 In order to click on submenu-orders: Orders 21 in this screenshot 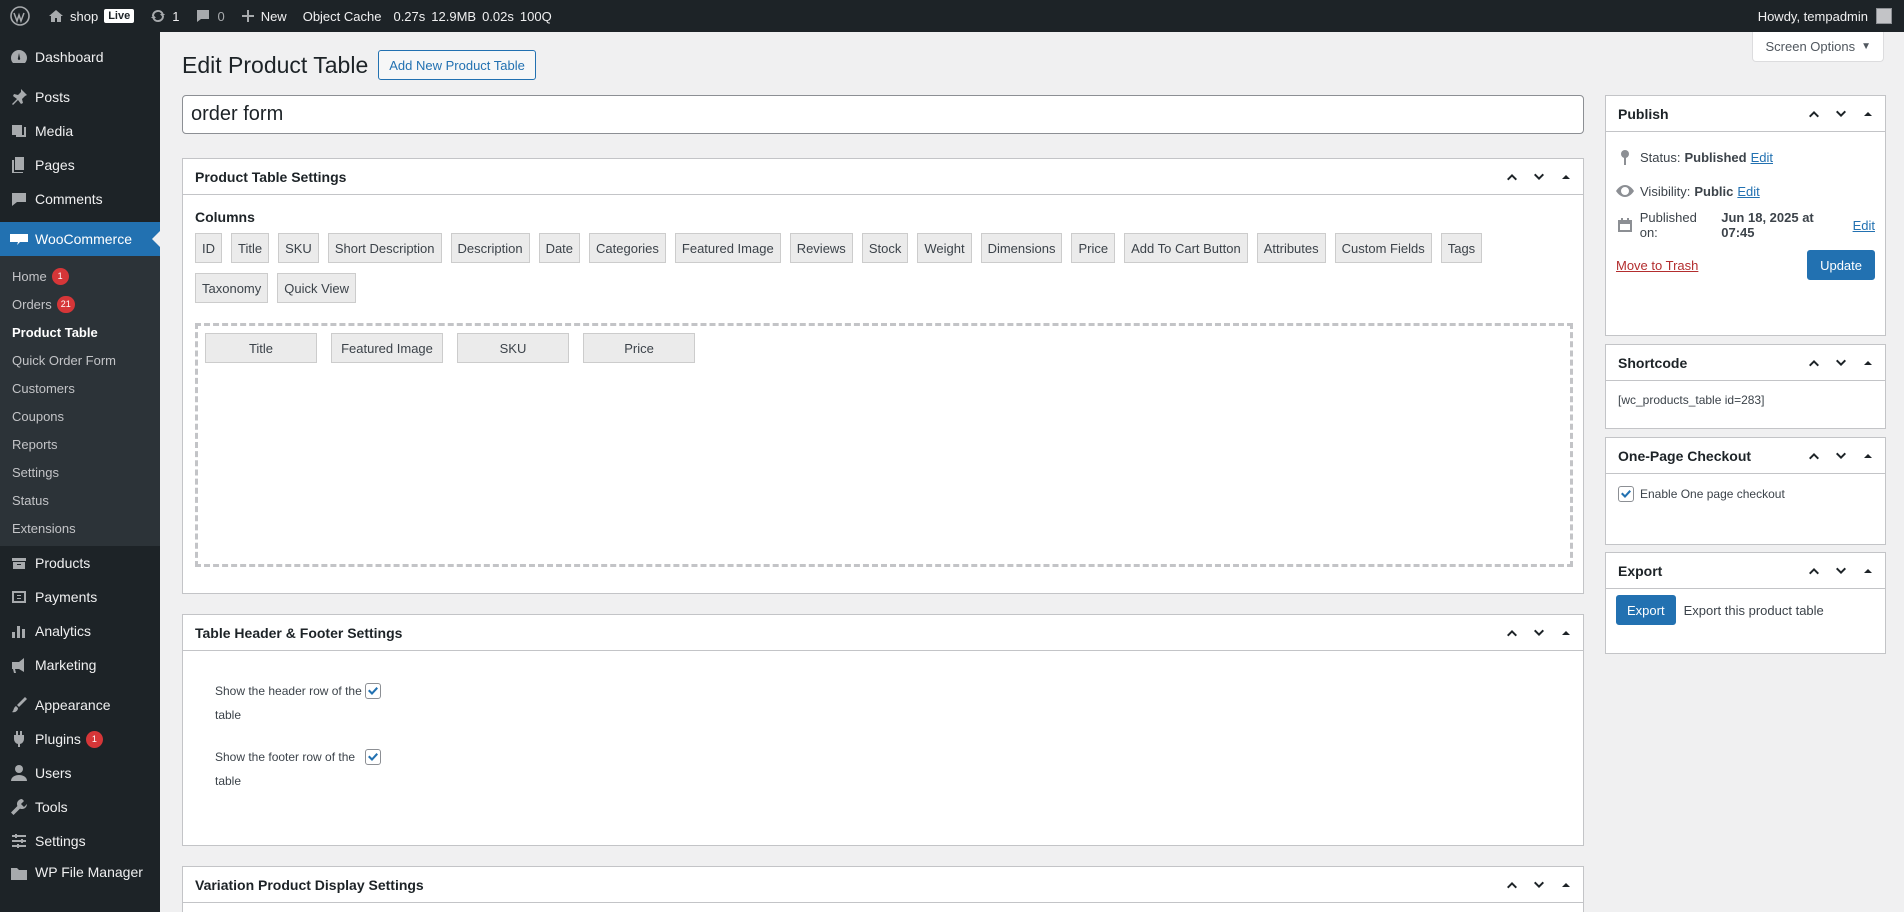, I will do `click(80, 304)`.